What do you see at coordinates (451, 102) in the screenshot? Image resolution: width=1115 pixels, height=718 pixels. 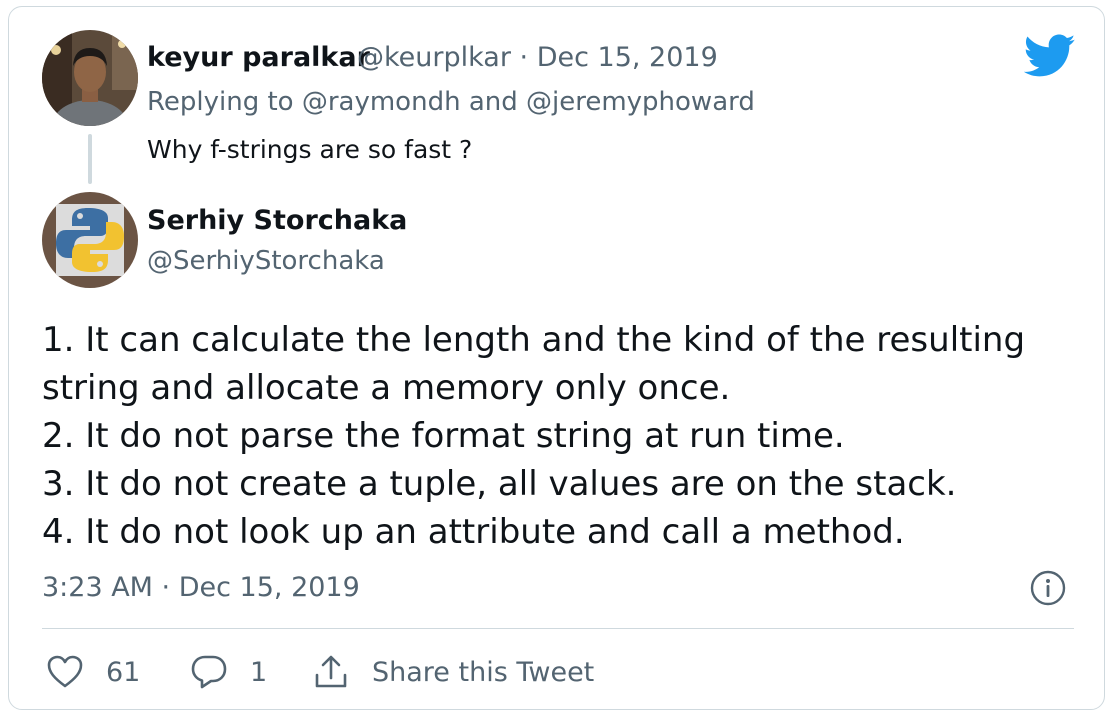 I see `replying-to: Replying to @raymondh and @jeremyphoward` at bounding box center [451, 102].